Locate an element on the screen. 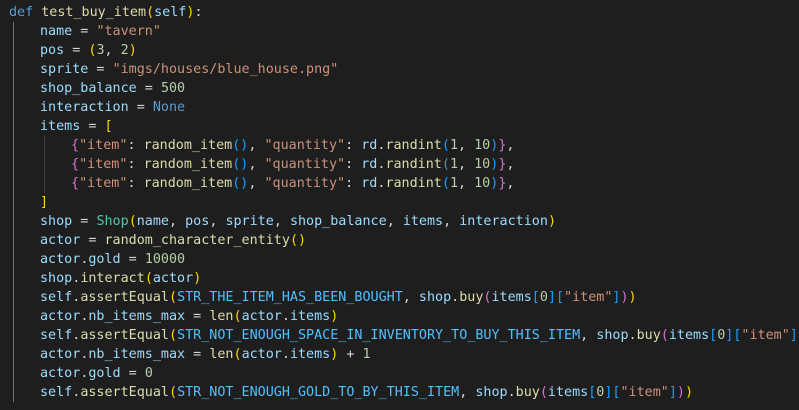 This screenshot has width=799, height=410. code-line: actor.gold = 10000 is located at coordinates (399, 259).